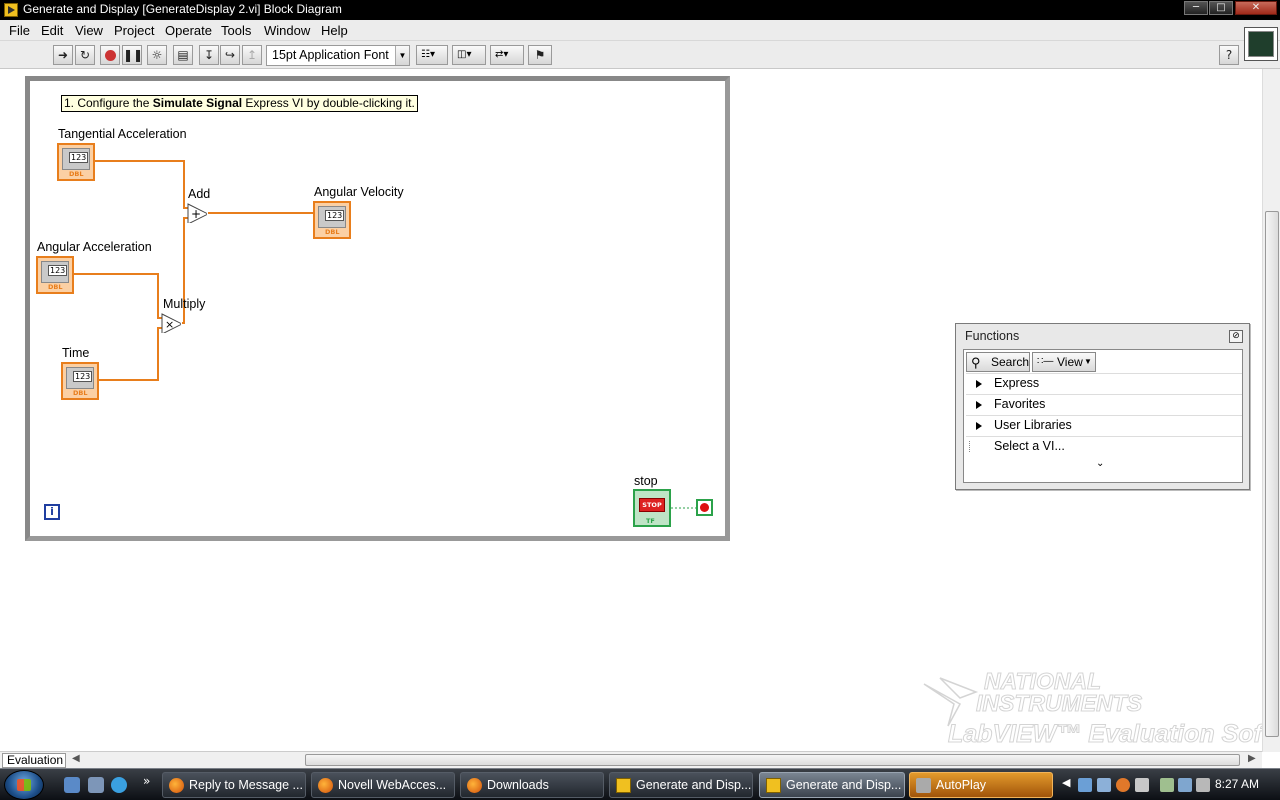  Describe the element at coordinates (1123, 785) in the screenshot. I see `tray-firefox-icon` at that location.